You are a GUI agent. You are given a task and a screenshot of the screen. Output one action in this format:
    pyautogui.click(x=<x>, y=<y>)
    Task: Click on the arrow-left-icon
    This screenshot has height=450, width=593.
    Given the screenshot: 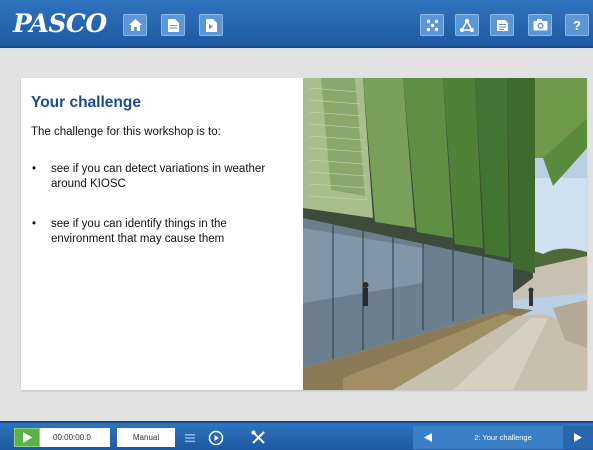 What is the action you would take?
    pyautogui.click(x=428, y=437)
    